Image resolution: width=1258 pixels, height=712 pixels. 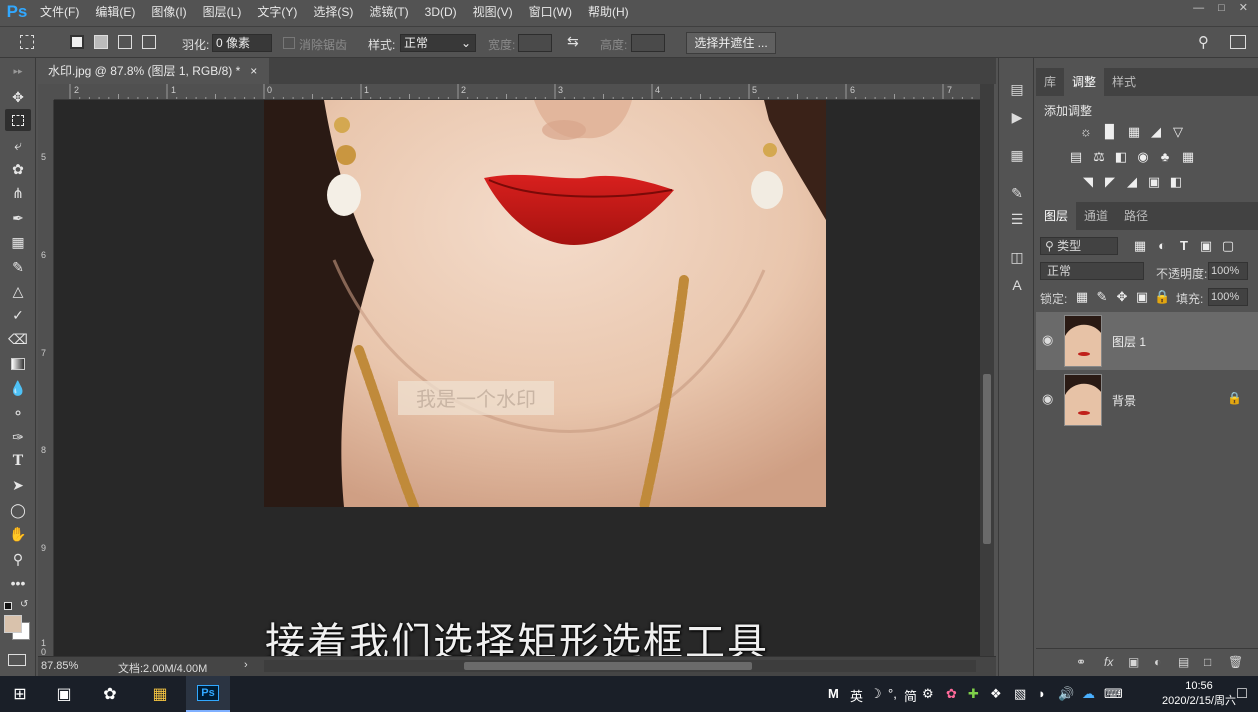 What do you see at coordinates (208, 694) in the screenshot?
I see `photoshop-taskbar-icon: Ps` at bounding box center [208, 694].